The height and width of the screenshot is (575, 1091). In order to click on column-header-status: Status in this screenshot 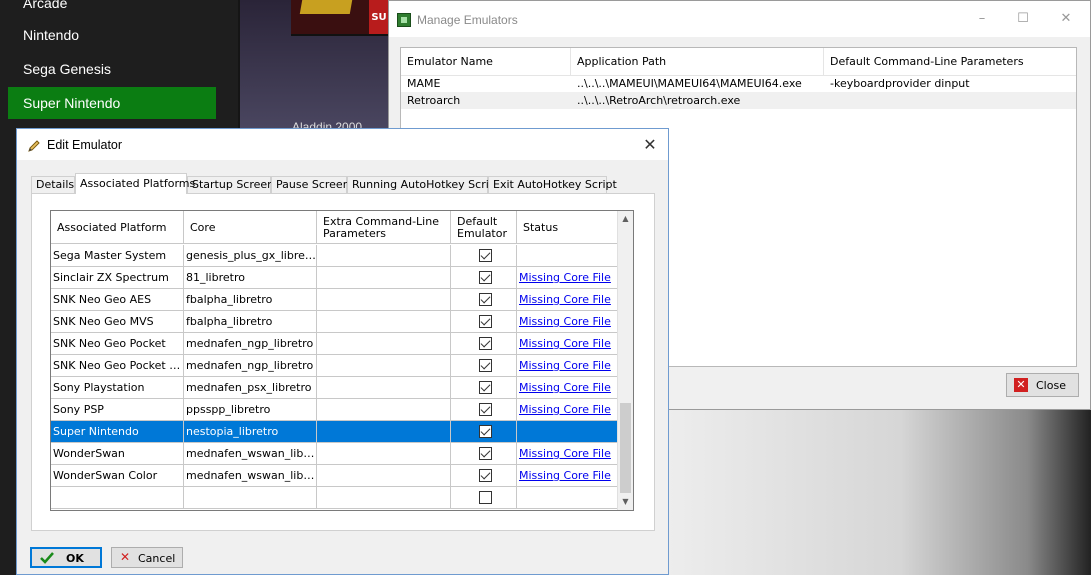, I will do `click(567, 227)`.